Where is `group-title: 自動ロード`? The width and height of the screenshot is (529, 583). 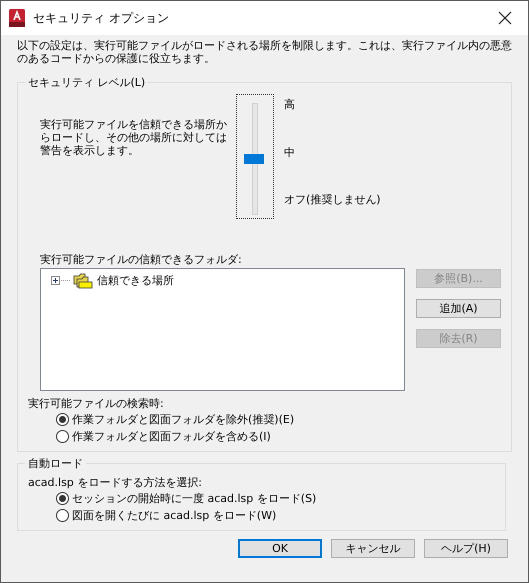
group-title: 自動ロード is located at coordinates (55, 463).